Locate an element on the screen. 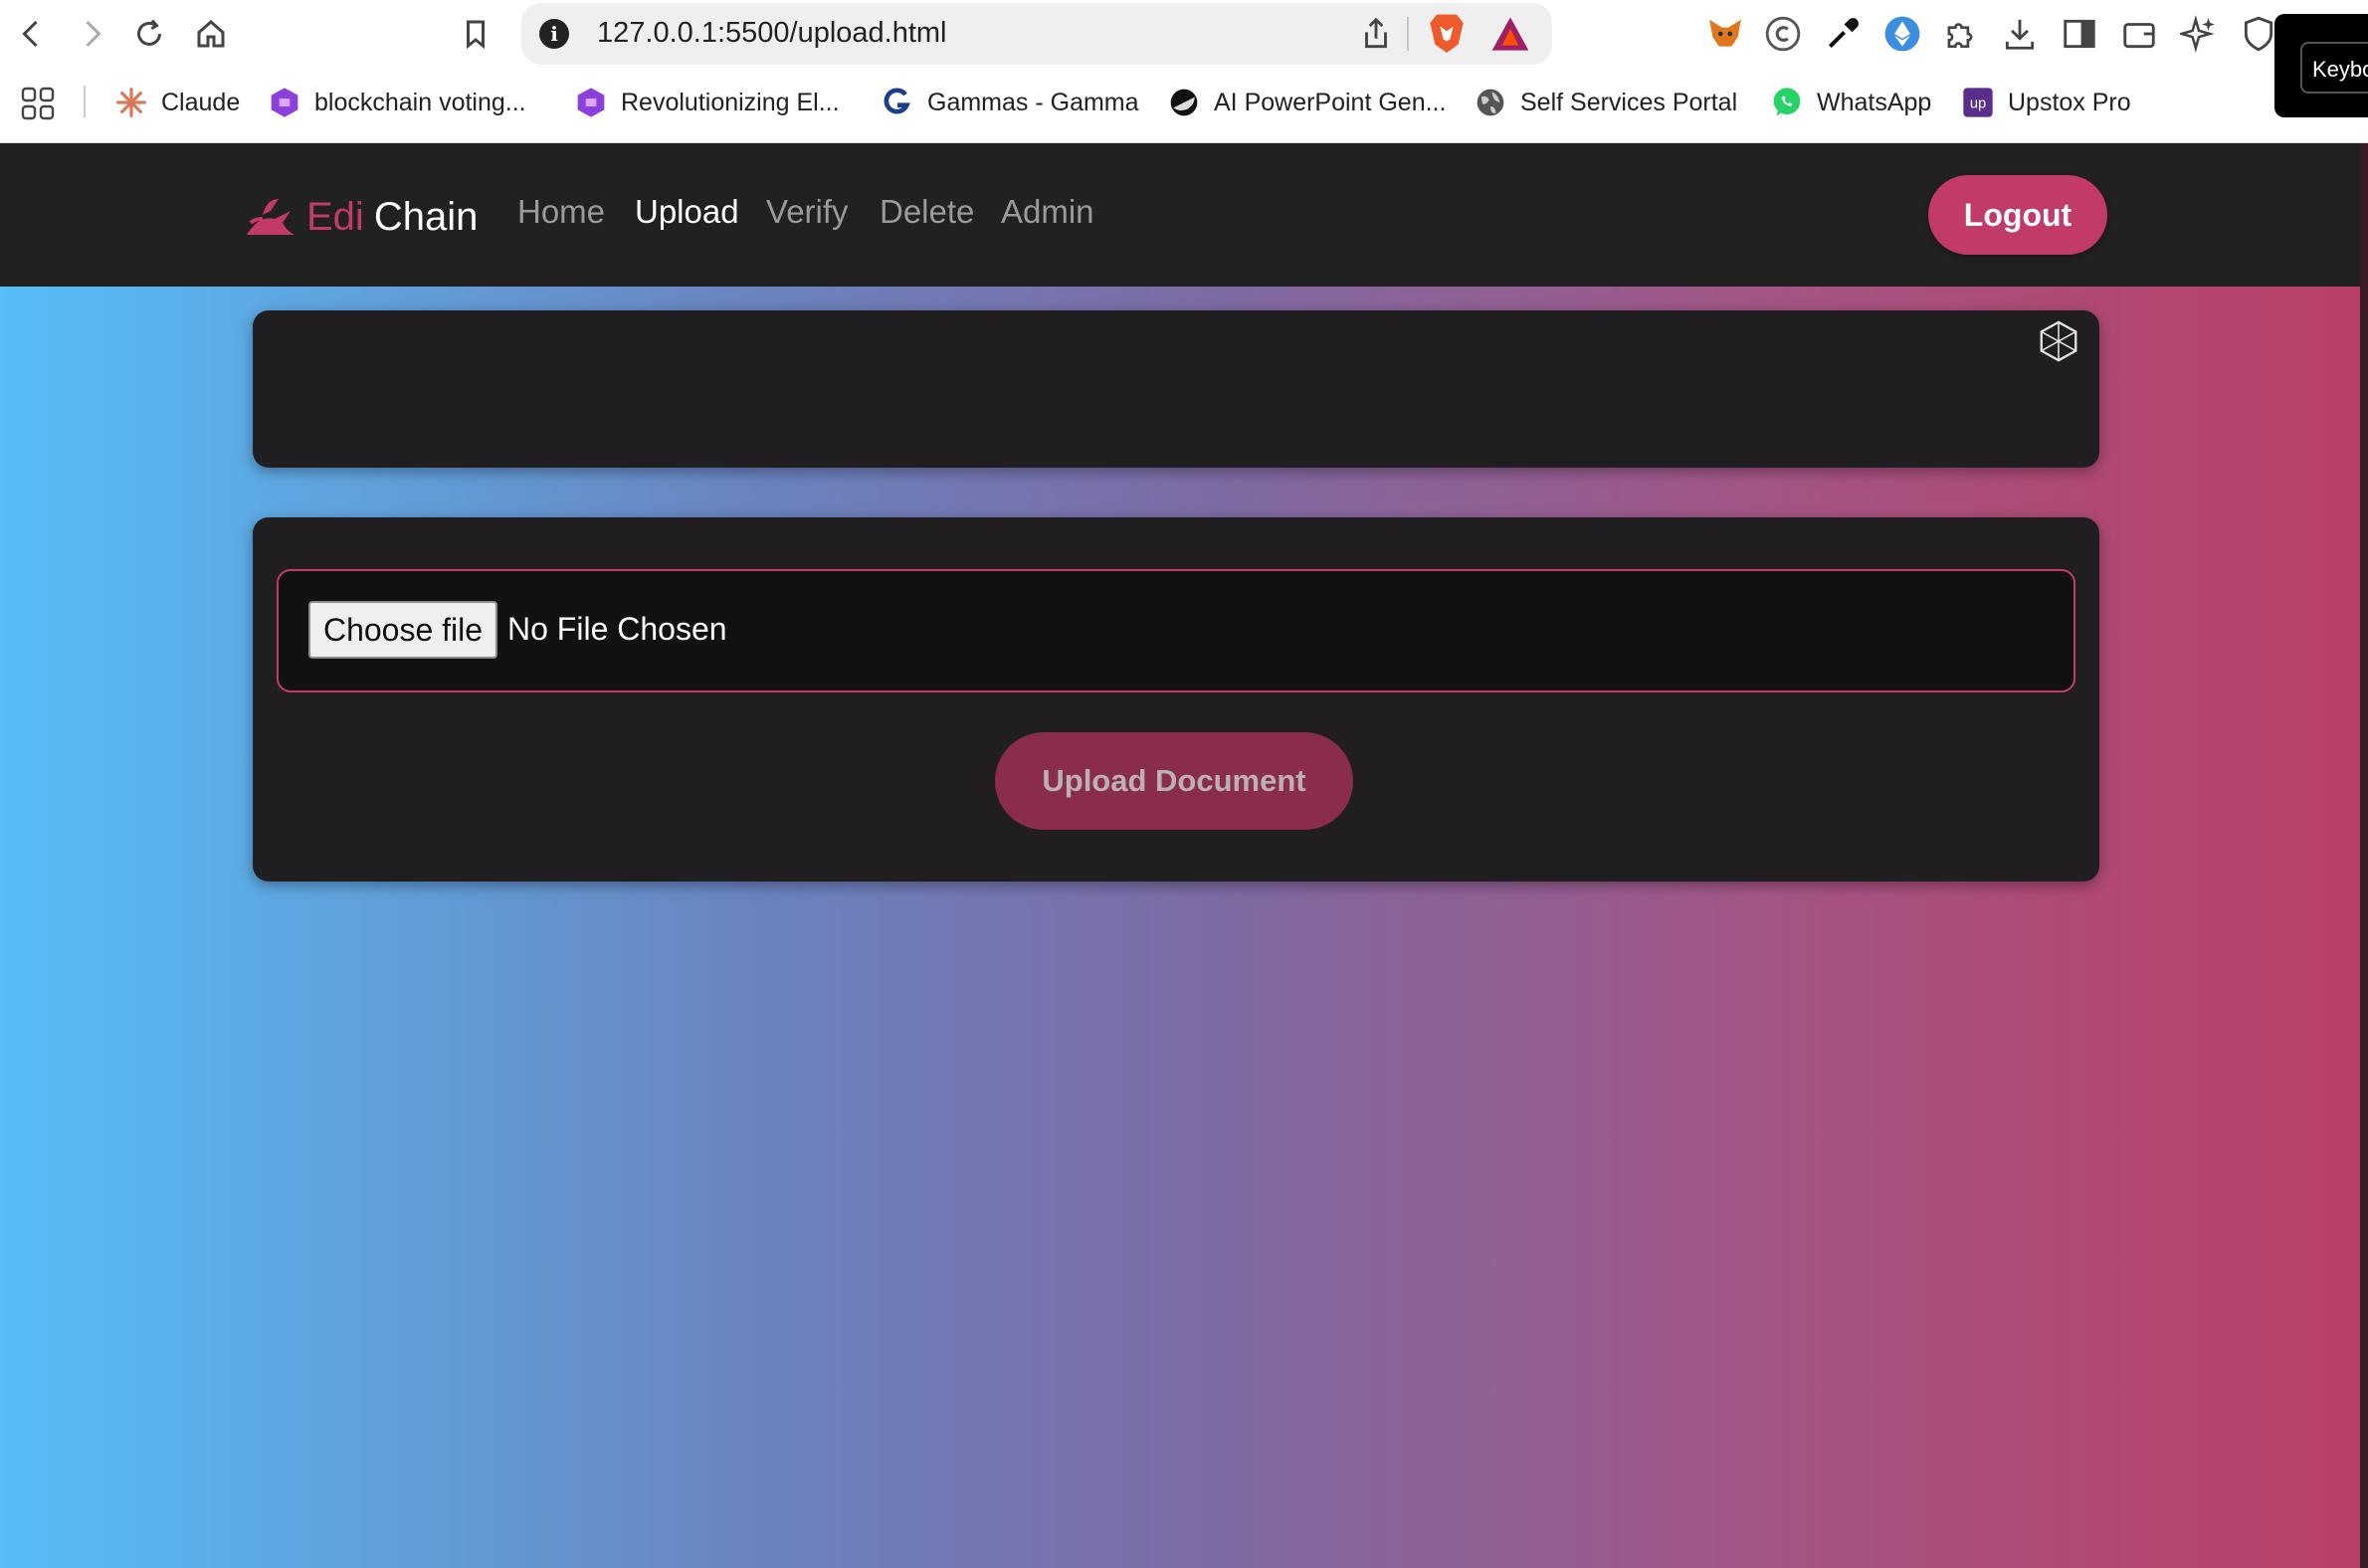  nav-home: Home is located at coordinates (561, 212).